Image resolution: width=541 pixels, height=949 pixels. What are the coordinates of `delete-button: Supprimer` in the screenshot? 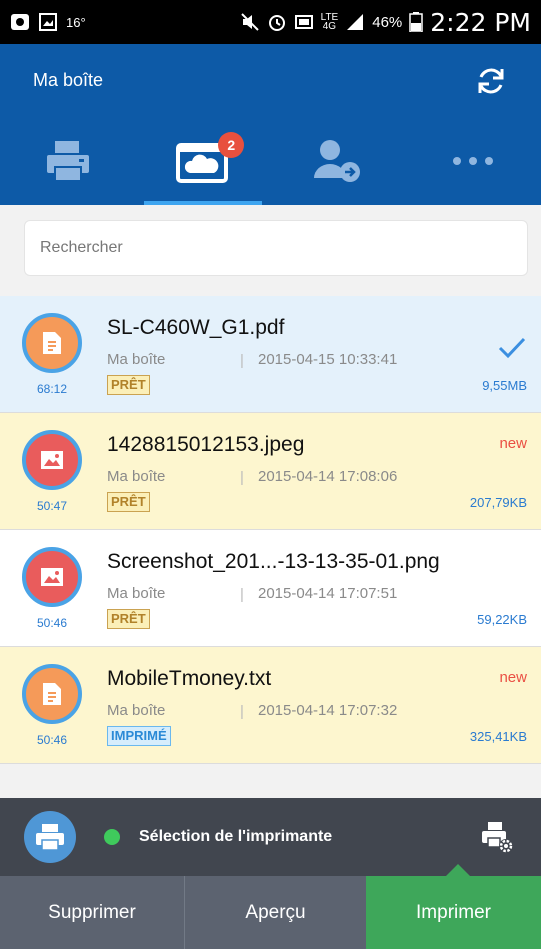 It's located at (92, 912).